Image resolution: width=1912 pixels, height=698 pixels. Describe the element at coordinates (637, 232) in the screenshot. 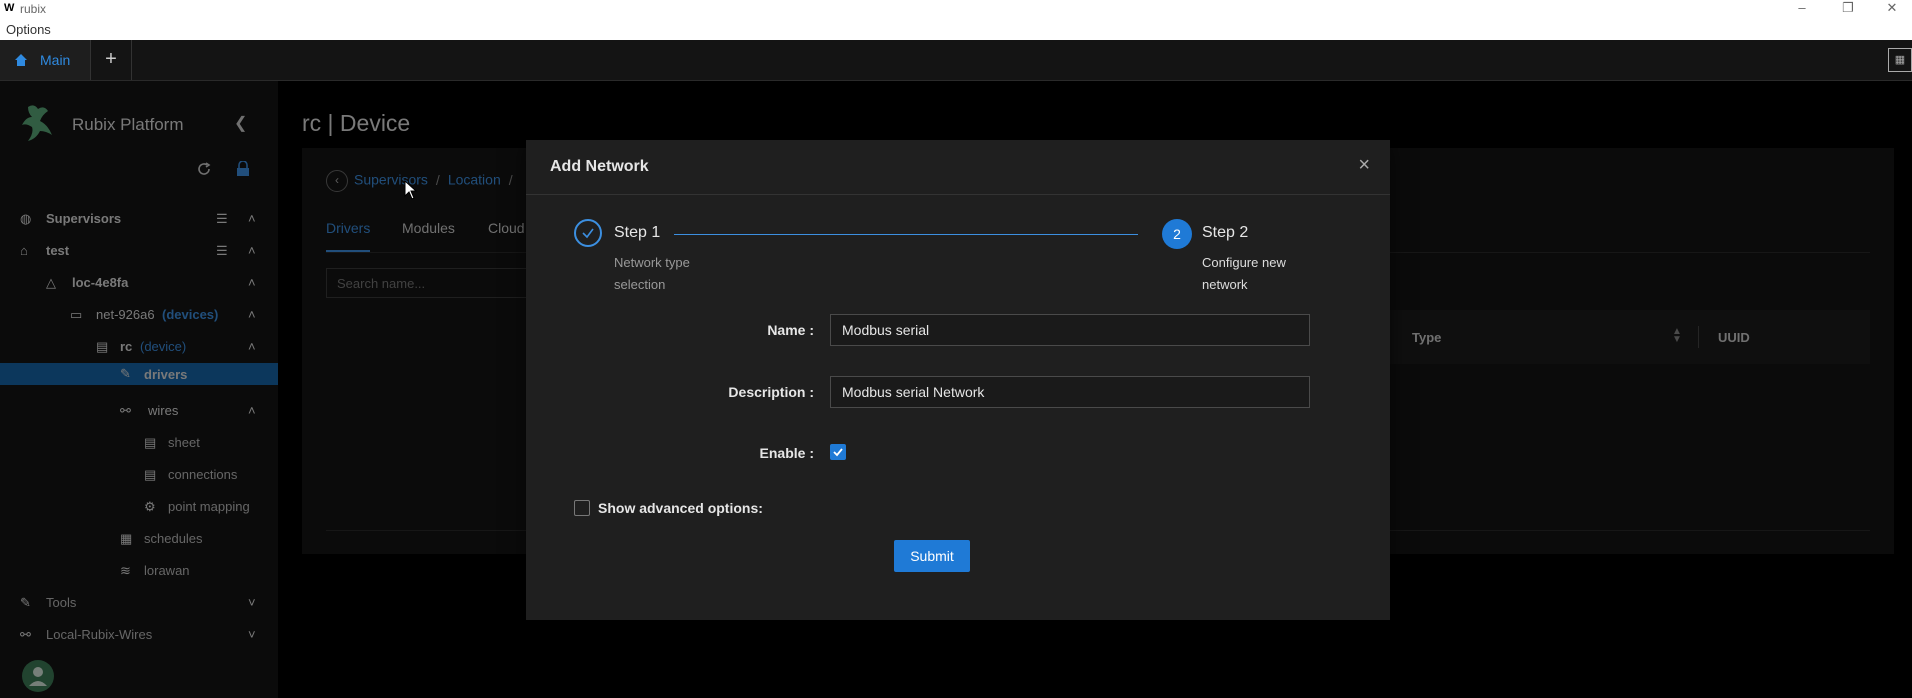

I see `step-1-title: Step 1` at that location.